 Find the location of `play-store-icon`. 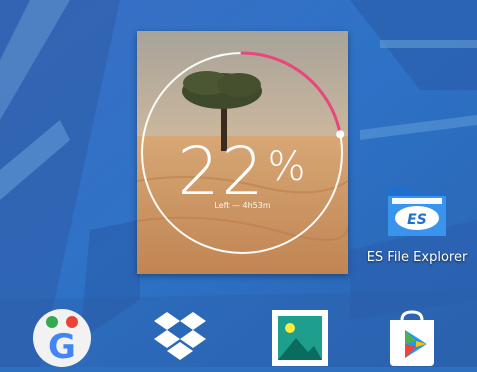

play-store-icon is located at coordinates (412, 338).